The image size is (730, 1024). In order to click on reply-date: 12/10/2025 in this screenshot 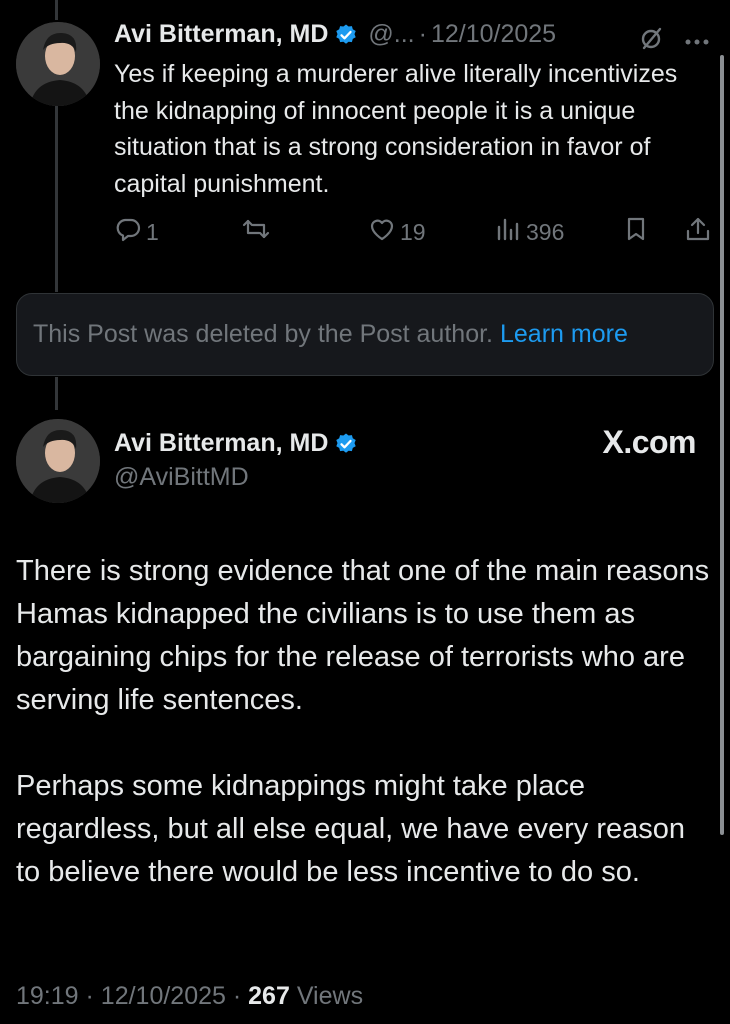, I will do `click(493, 34)`.